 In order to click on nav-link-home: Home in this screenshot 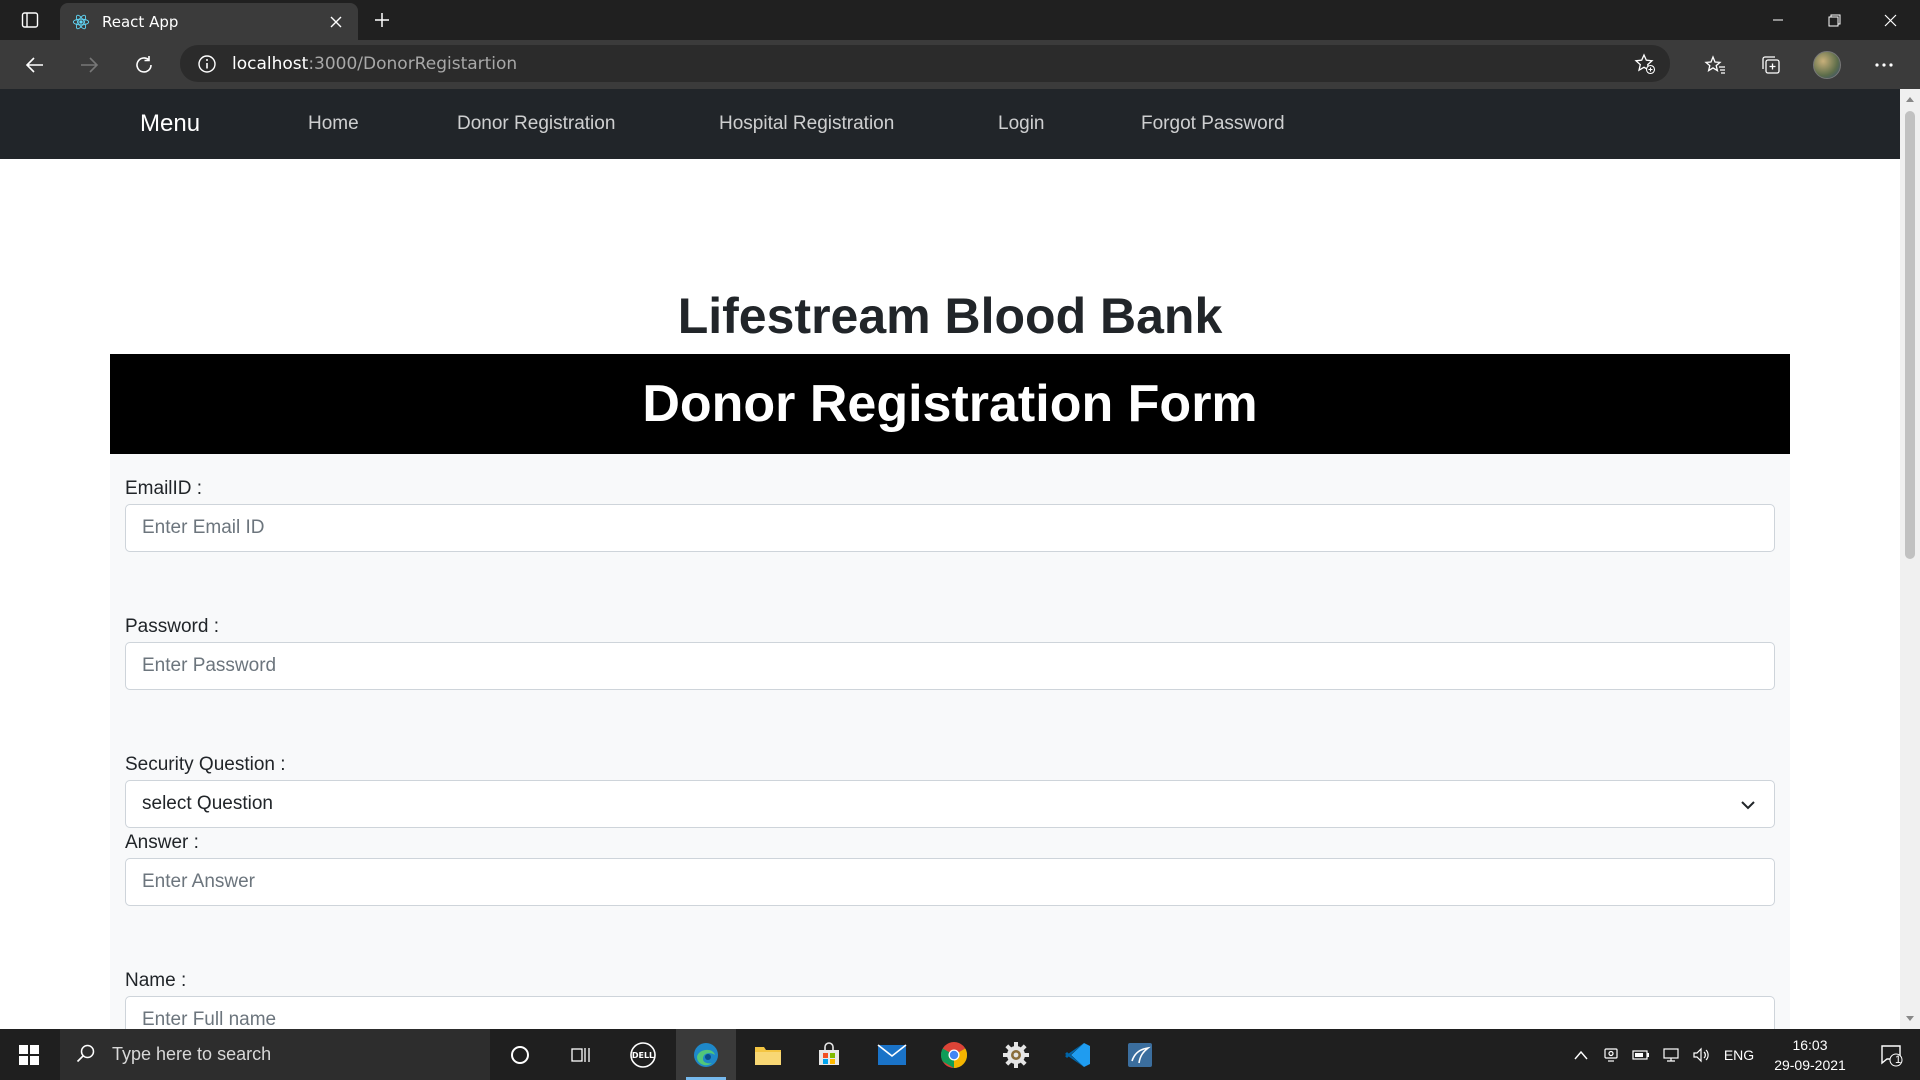, I will do `click(333, 124)`.